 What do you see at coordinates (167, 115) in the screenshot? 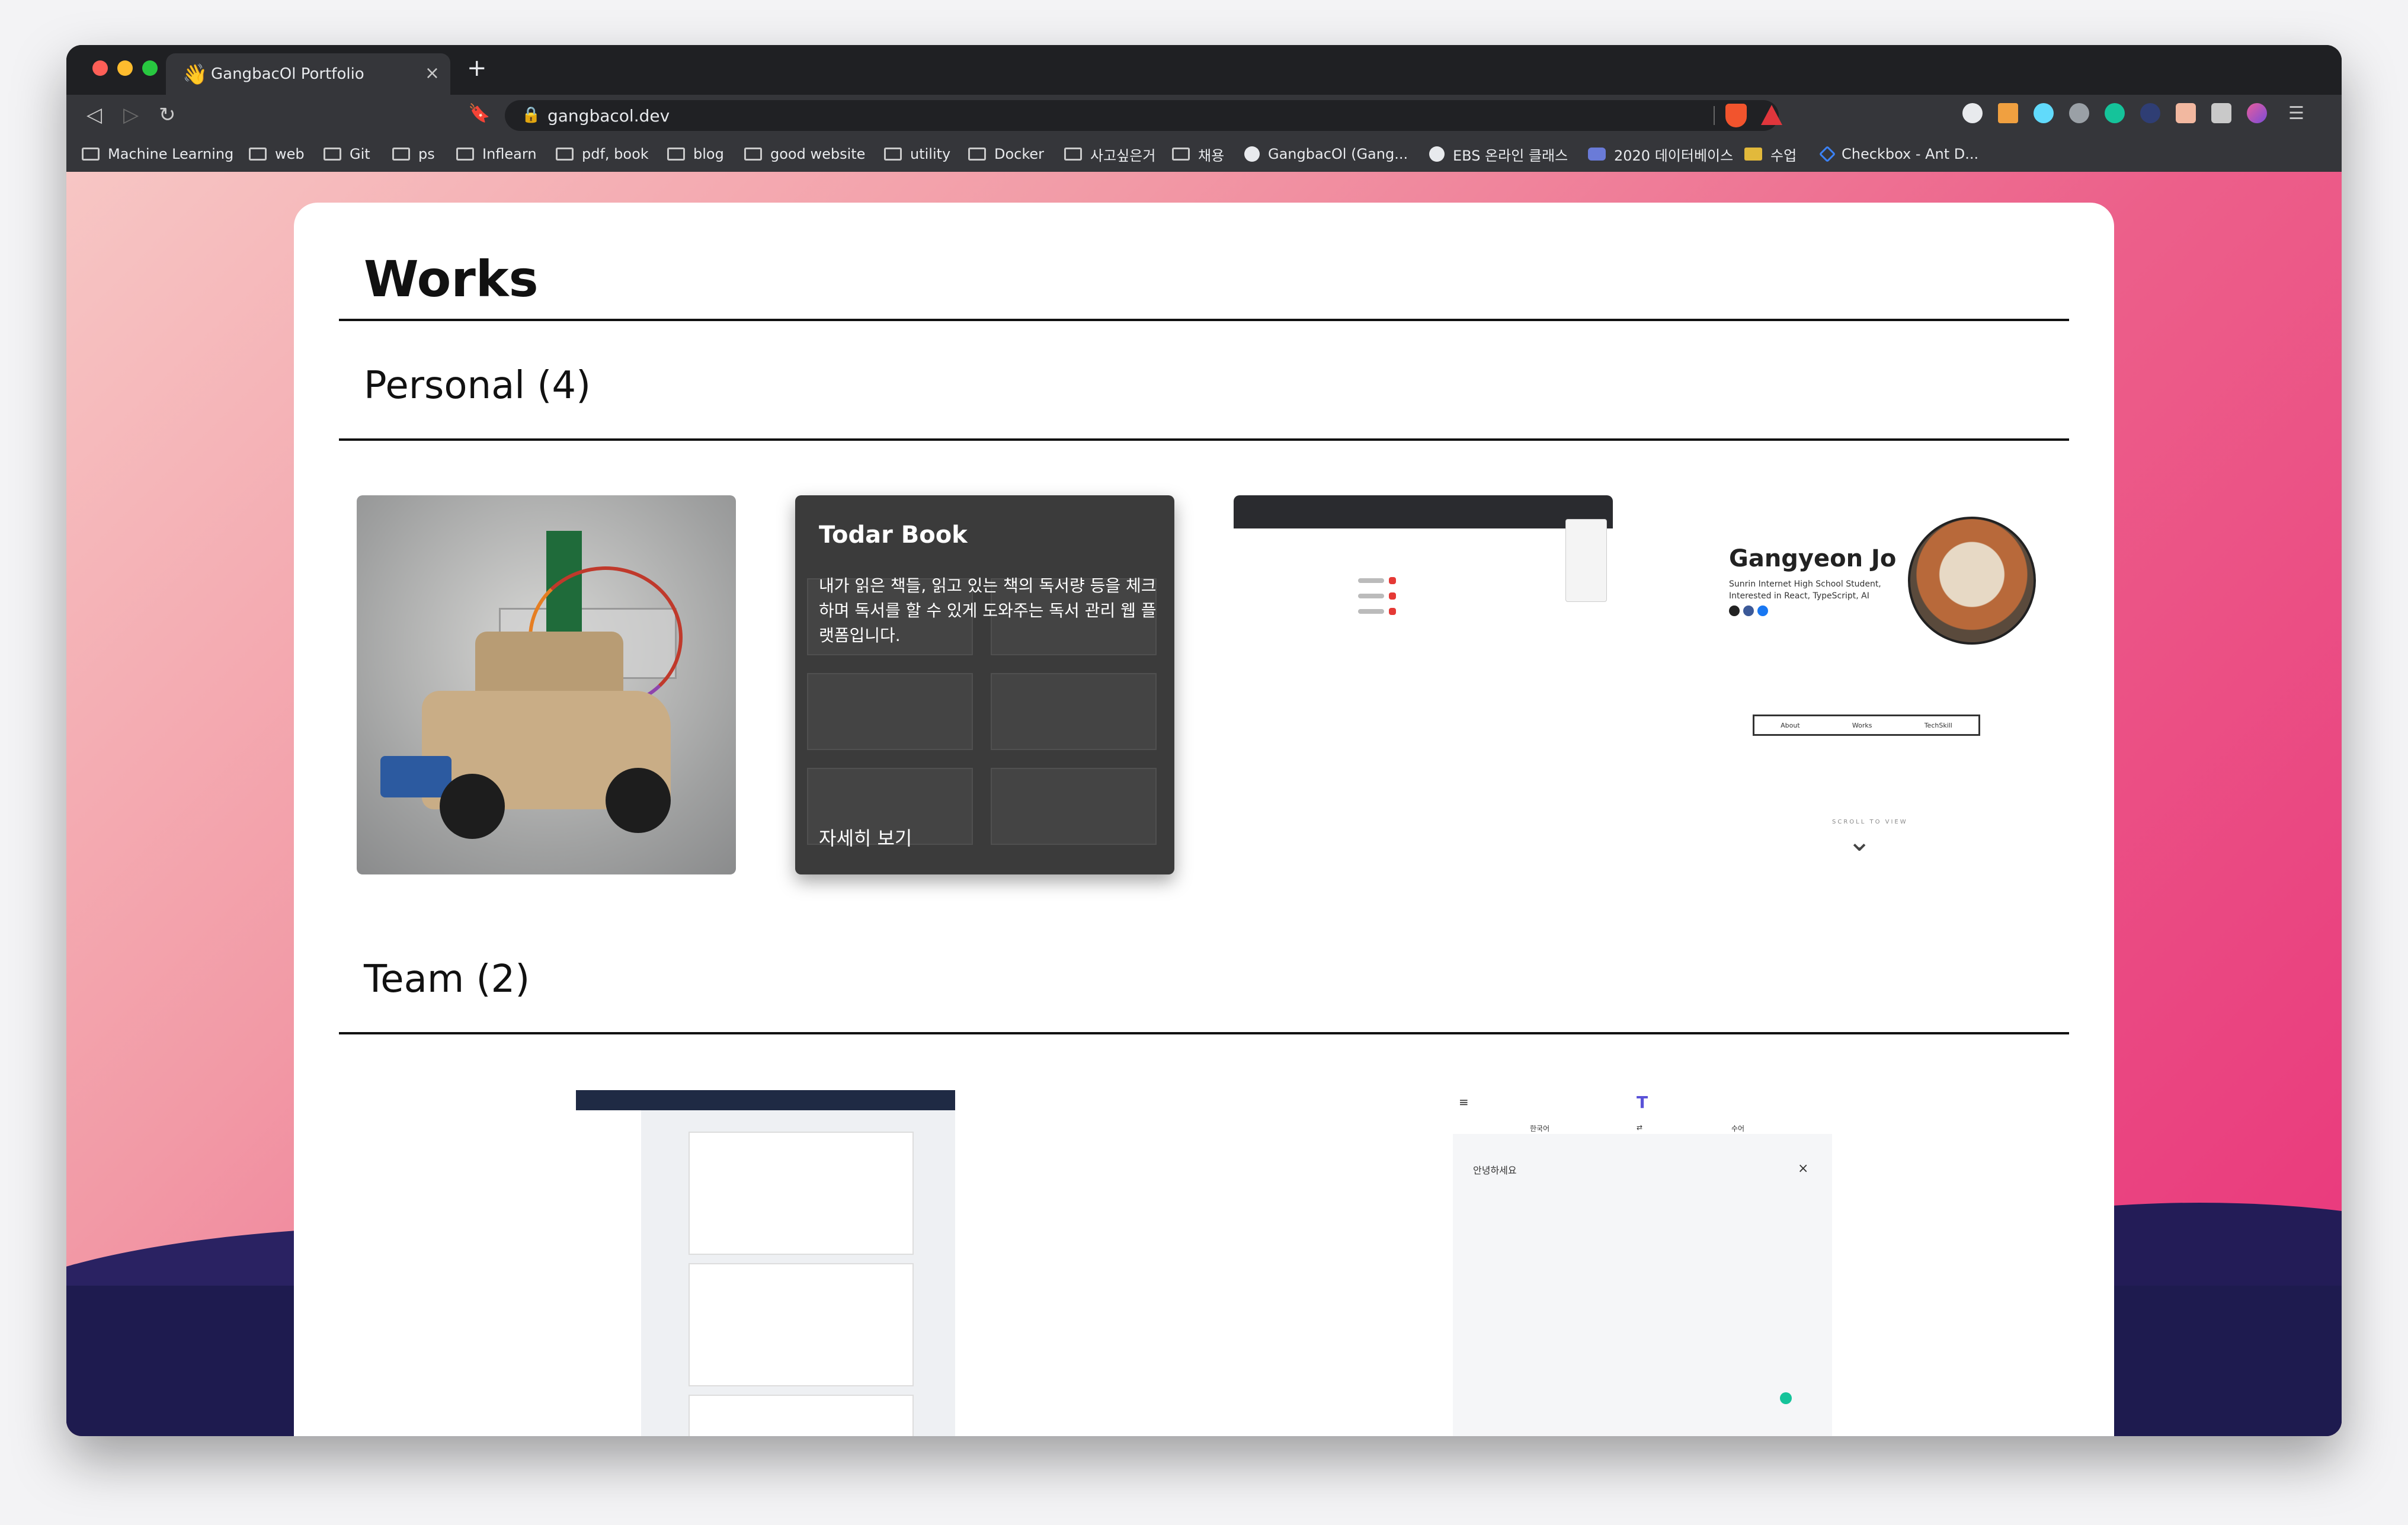
I see `reload-icon: ↻` at bounding box center [167, 115].